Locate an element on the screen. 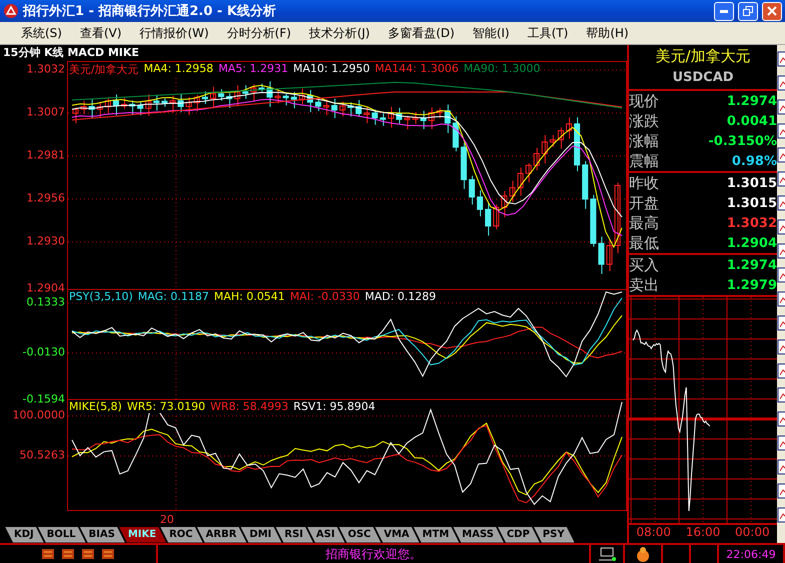  time-label: 08:00 is located at coordinates (653, 533).